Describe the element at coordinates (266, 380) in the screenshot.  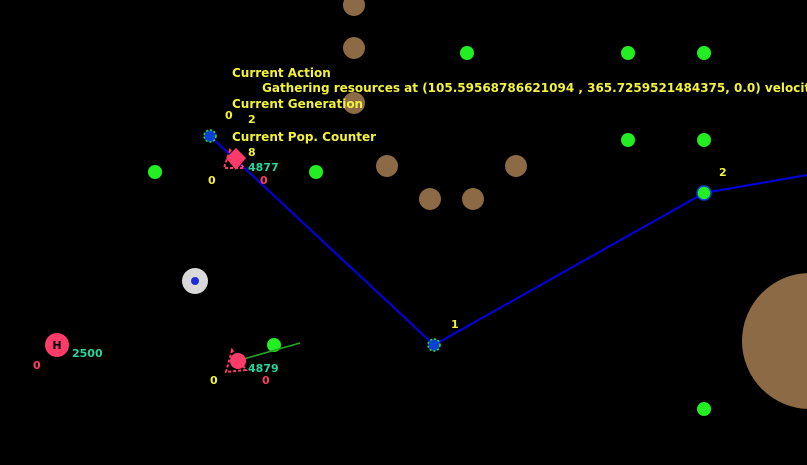
I see `agent-lower-right-counter: 0` at that location.